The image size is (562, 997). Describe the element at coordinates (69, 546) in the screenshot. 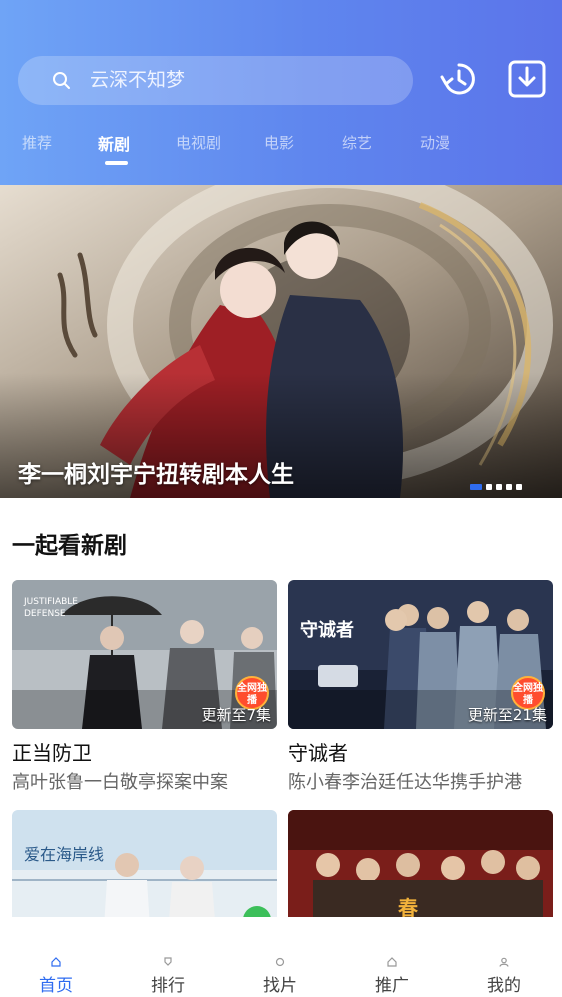

I see `section-title: 一起看新剧` at that location.